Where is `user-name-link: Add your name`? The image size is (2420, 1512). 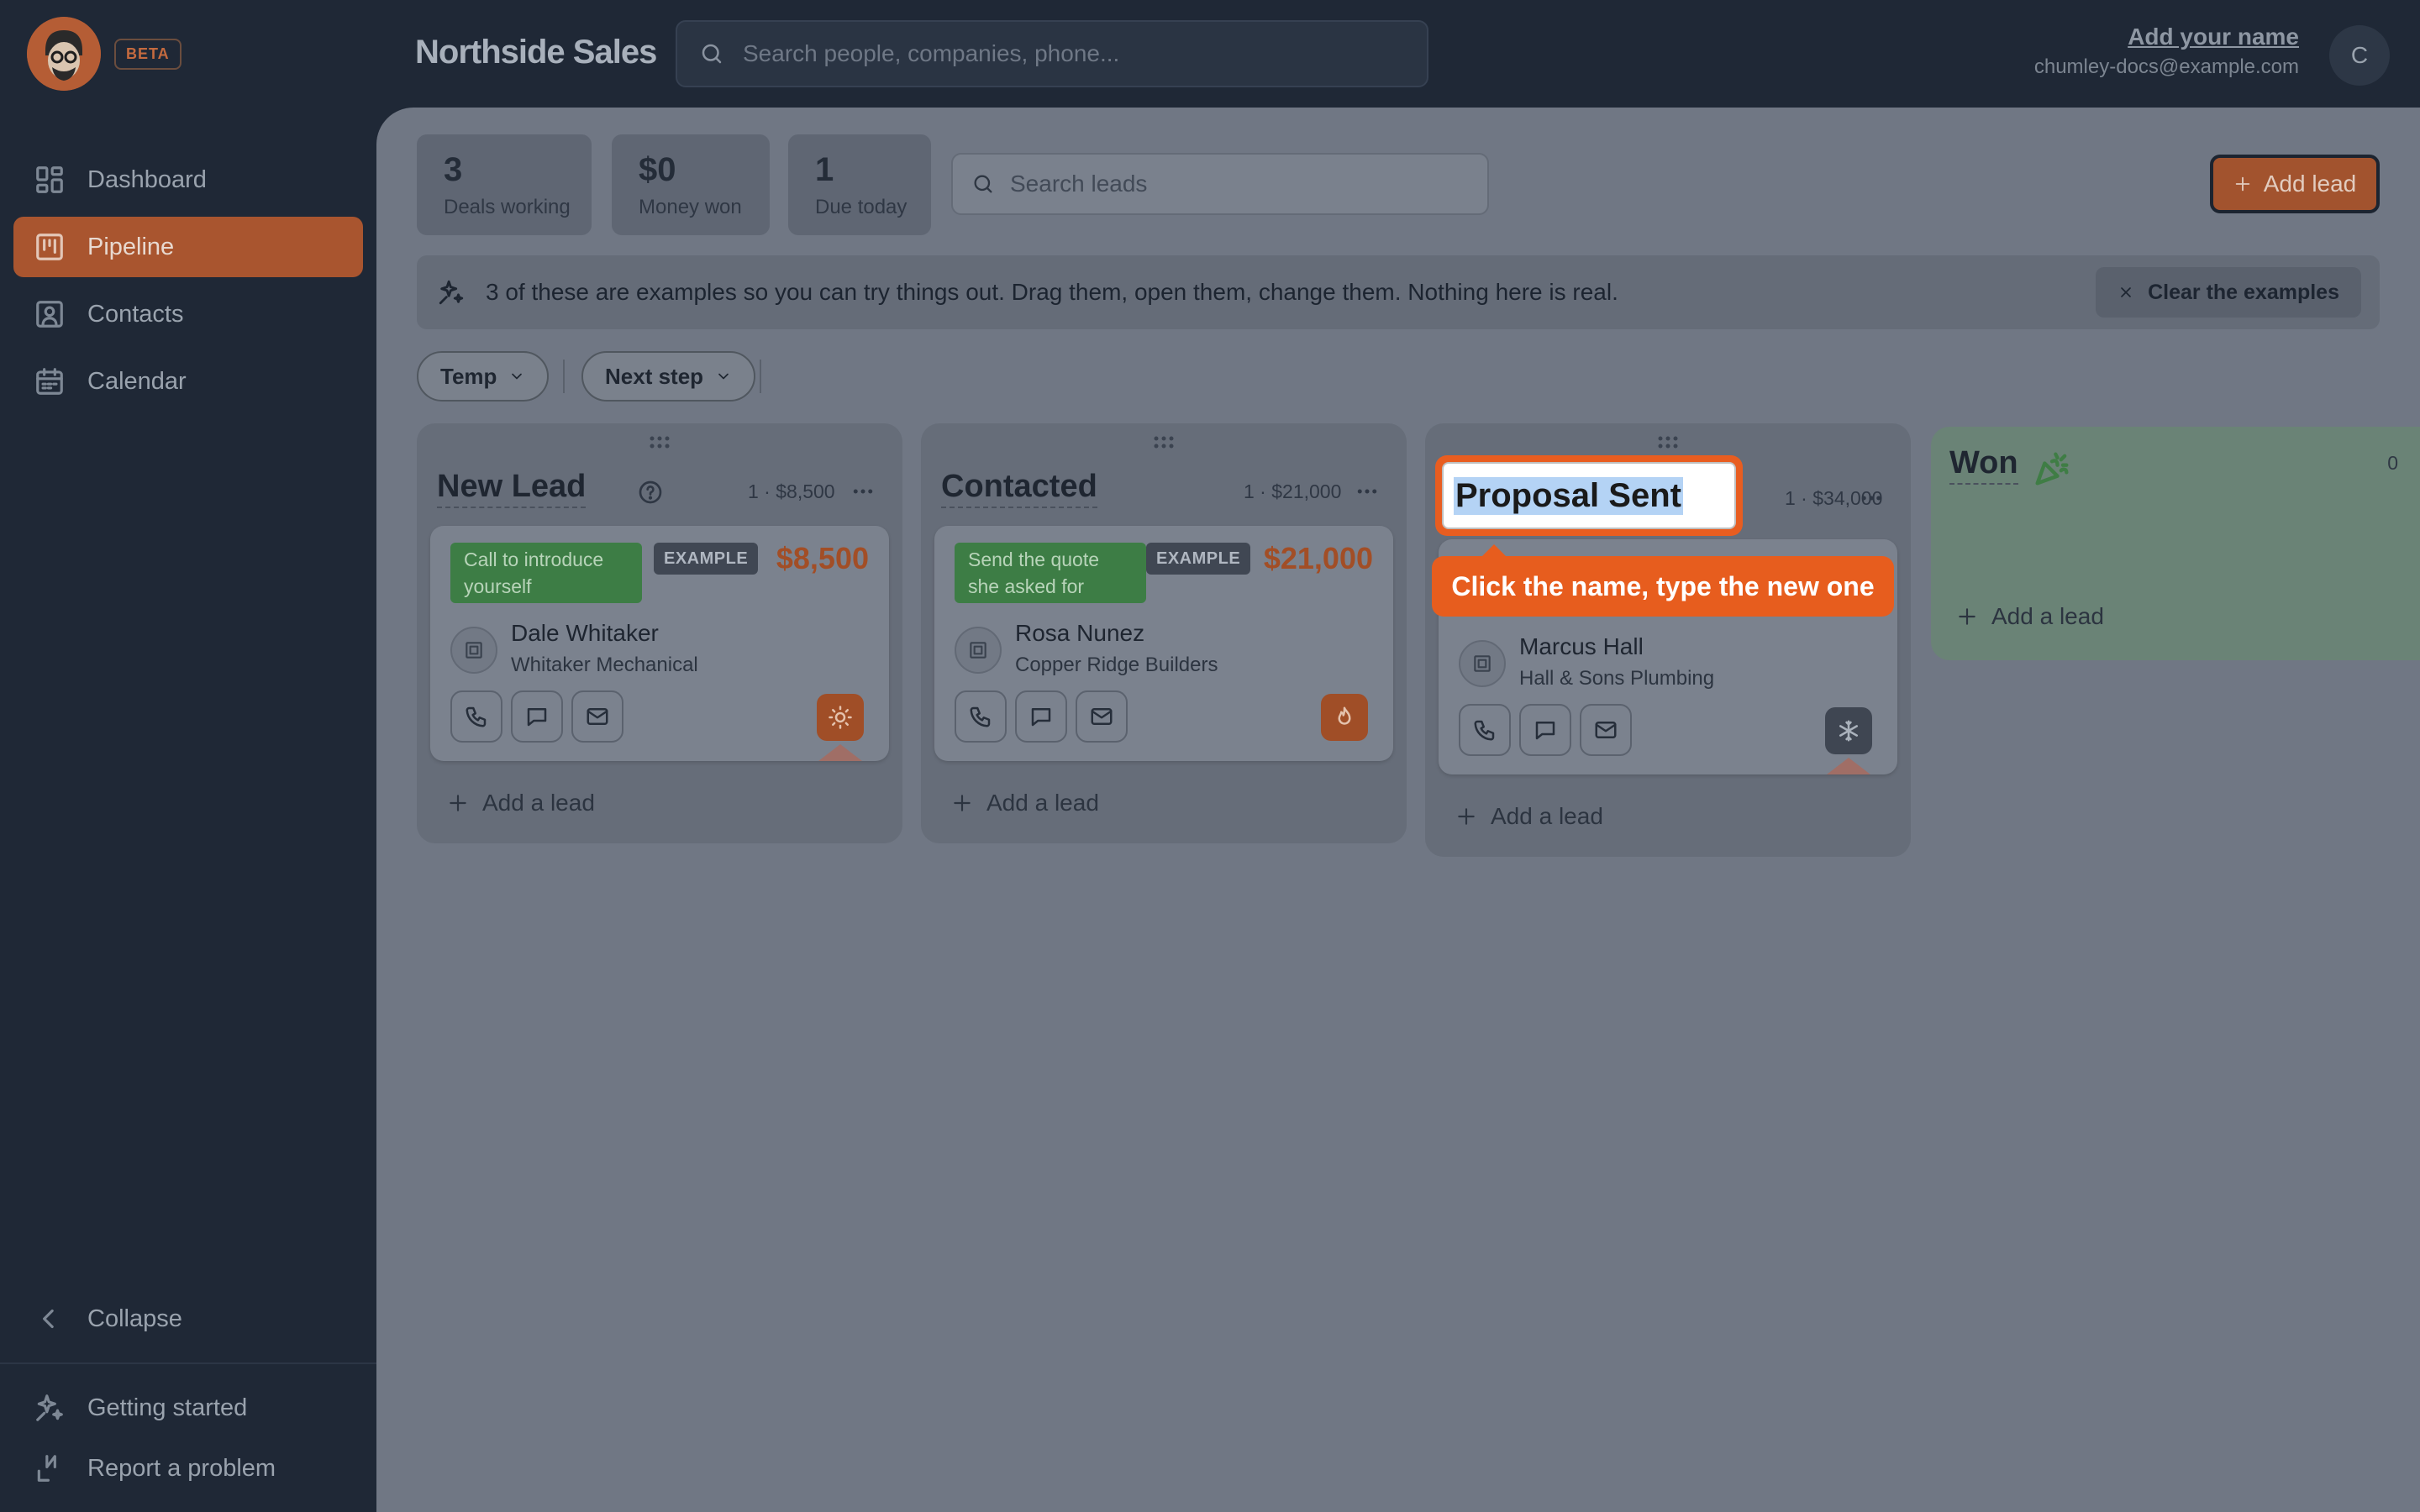
user-name-link: Add your name is located at coordinates (2166, 37).